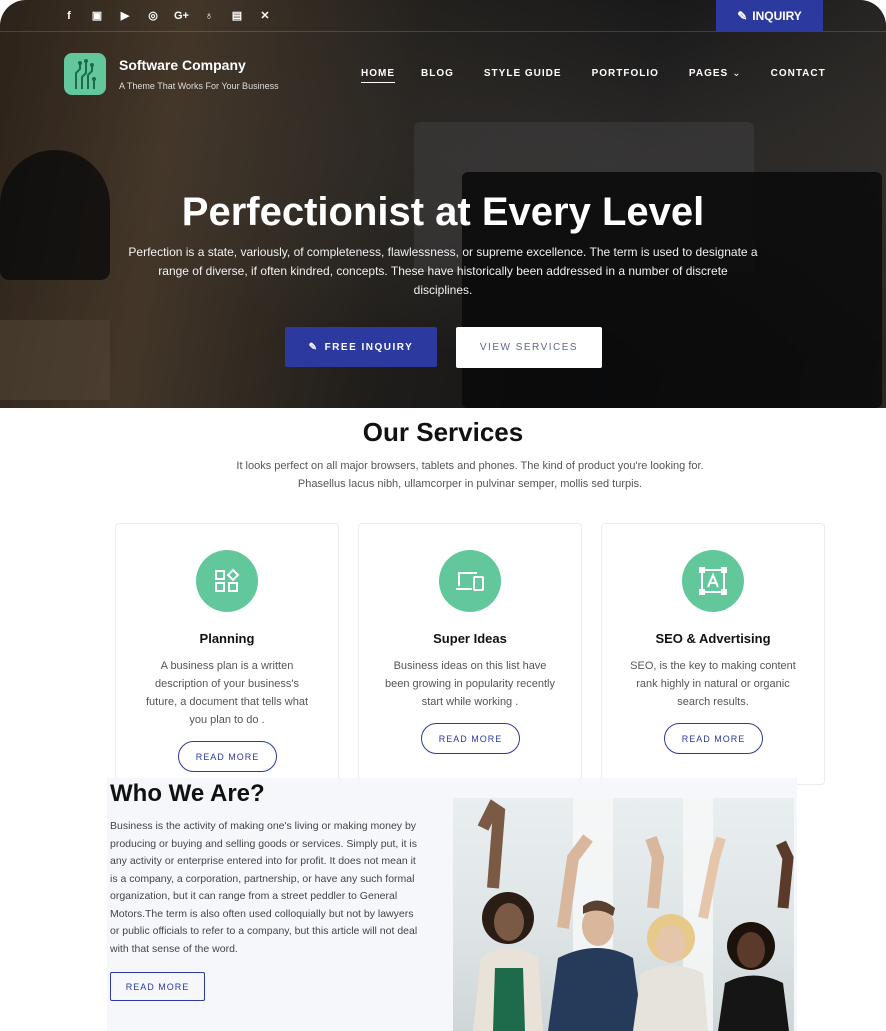 The height and width of the screenshot is (1031, 886). Describe the element at coordinates (153, 16) in the screenshot. I see `instagram-icon: ◎` at that location.